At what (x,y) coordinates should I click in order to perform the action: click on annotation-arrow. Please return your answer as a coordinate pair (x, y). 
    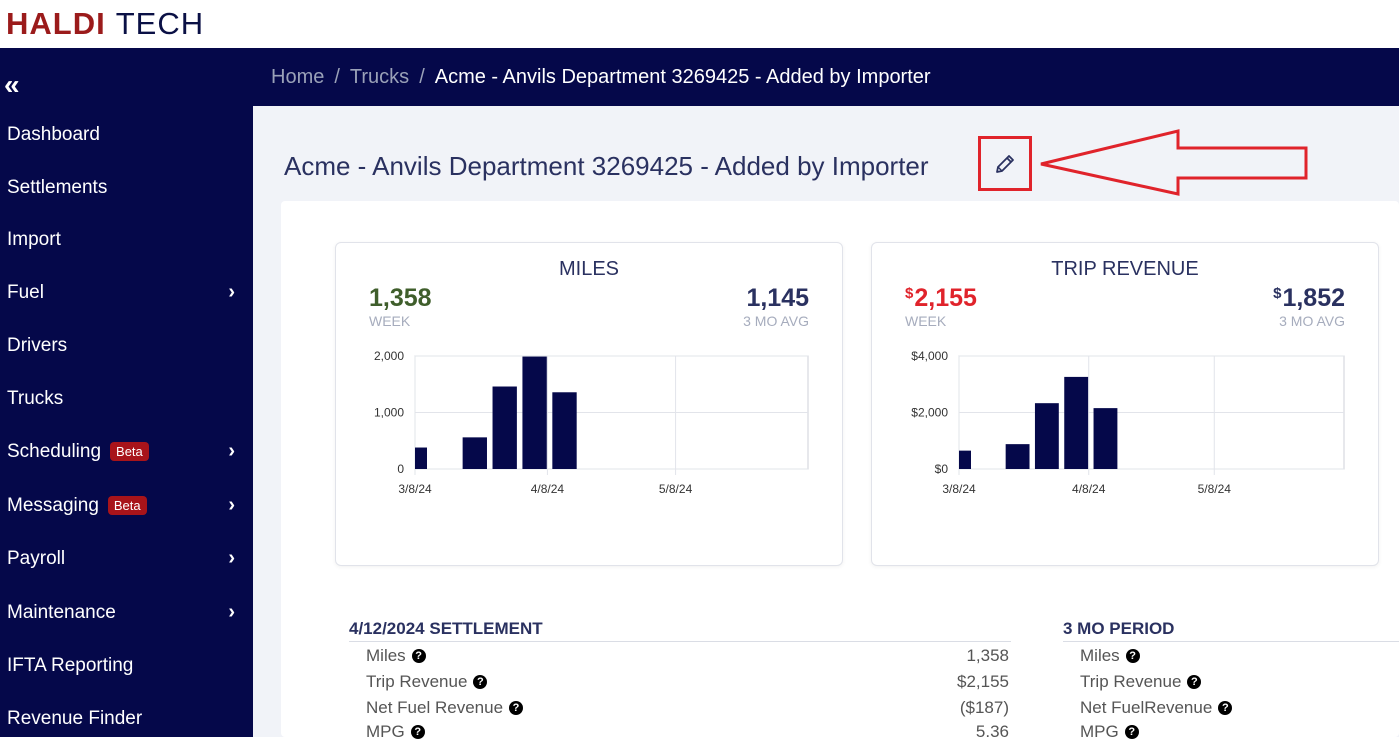
    Looking at the image, I should click on (1174, 162).